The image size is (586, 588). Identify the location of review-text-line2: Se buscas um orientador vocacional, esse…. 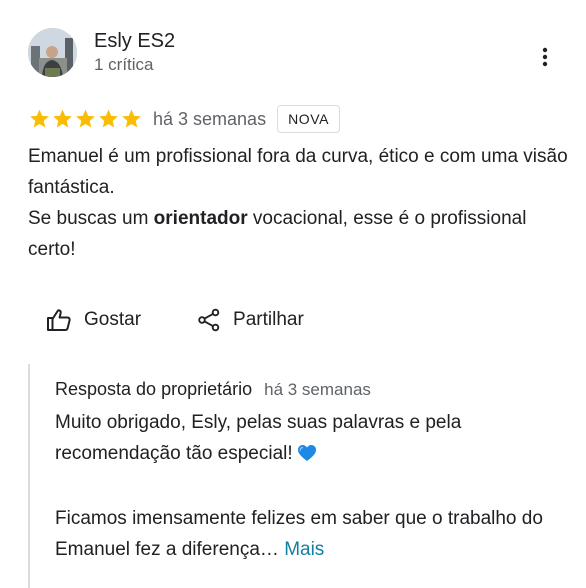
(298, 234).